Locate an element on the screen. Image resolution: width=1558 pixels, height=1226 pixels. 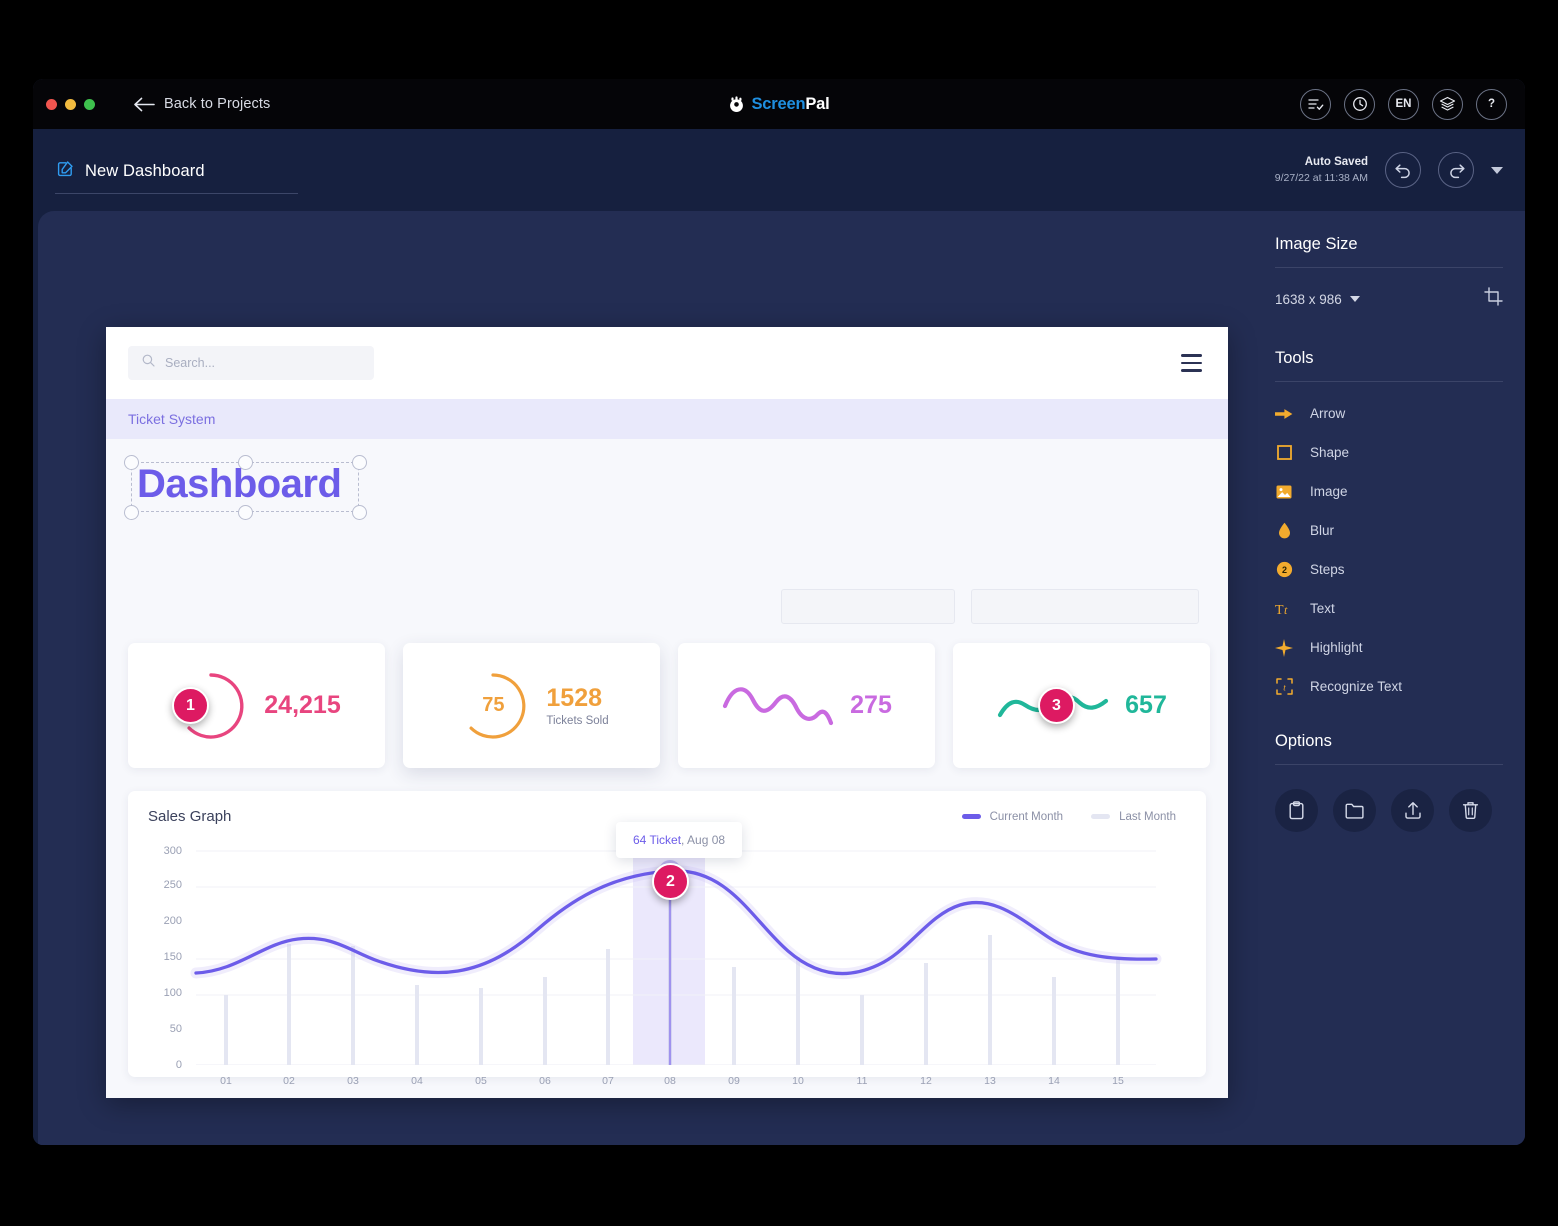
ticket-system-label: Ticket System is located at coordinates (172, 419).